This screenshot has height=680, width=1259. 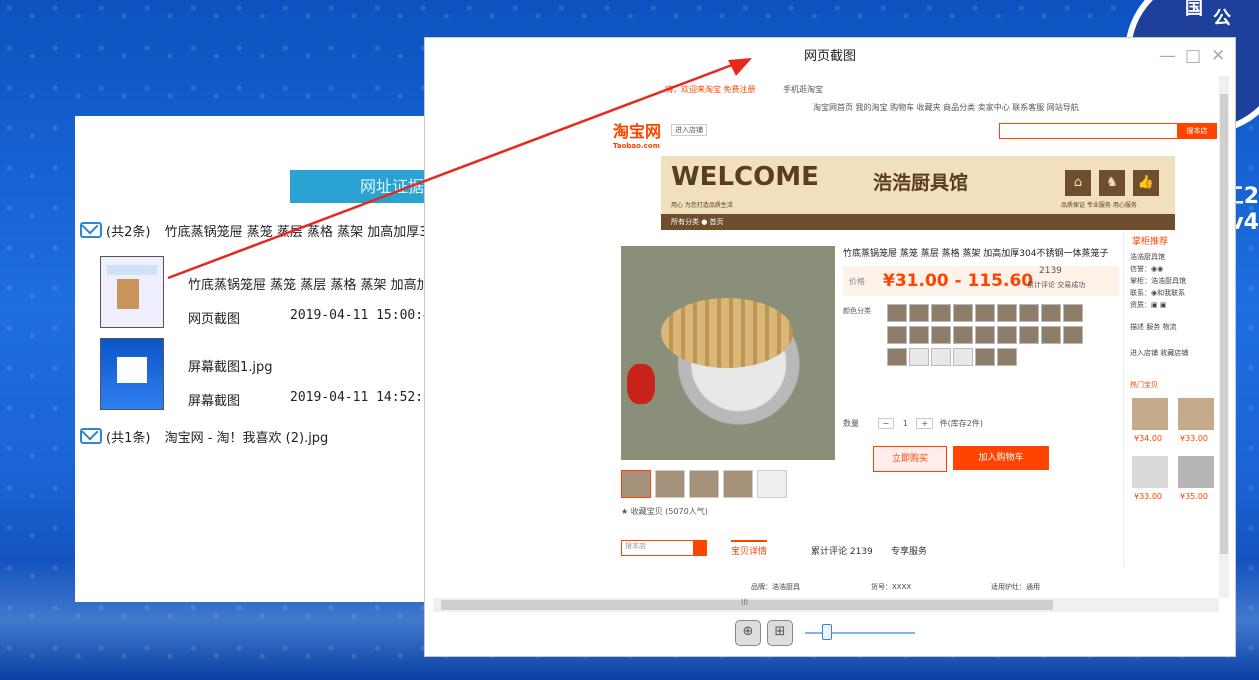 I want to click on minimize-button: —, so click(x=1167, y=56).